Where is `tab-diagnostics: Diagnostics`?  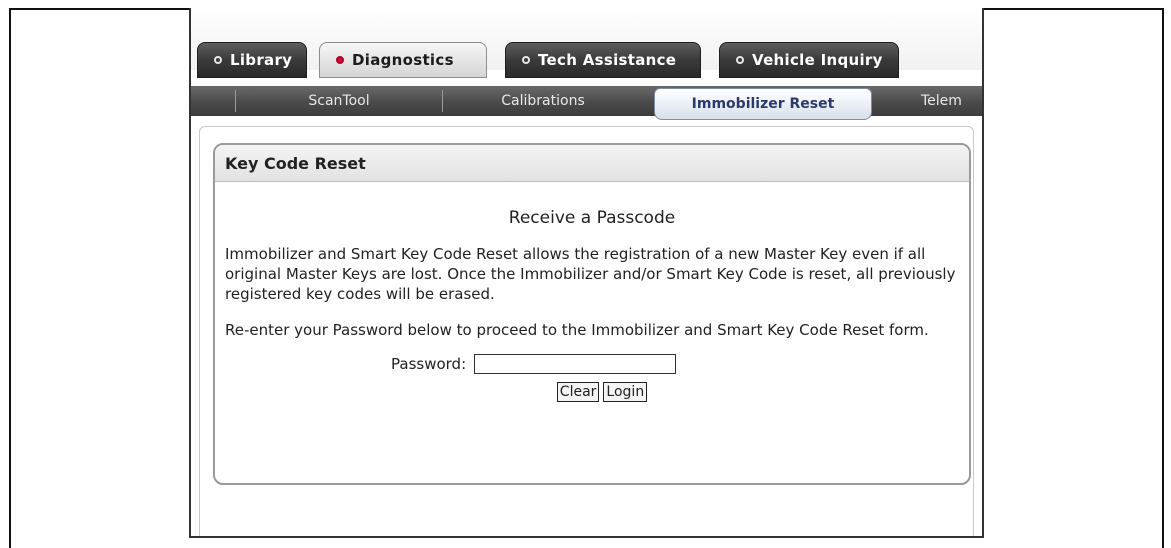 tab-diagnostics: Diagnostics is located at coordinates (403, 60).